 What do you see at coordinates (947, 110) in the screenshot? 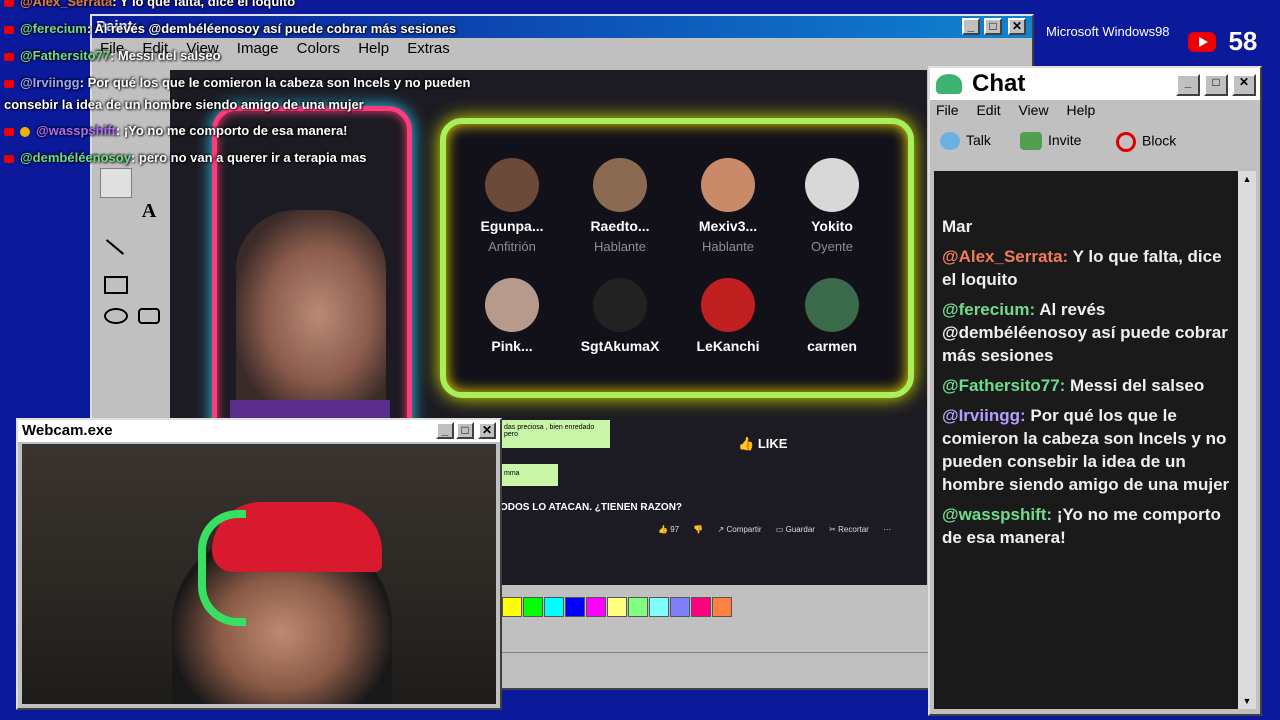
I see `menu-file: File` at bounding box center [947, 110].